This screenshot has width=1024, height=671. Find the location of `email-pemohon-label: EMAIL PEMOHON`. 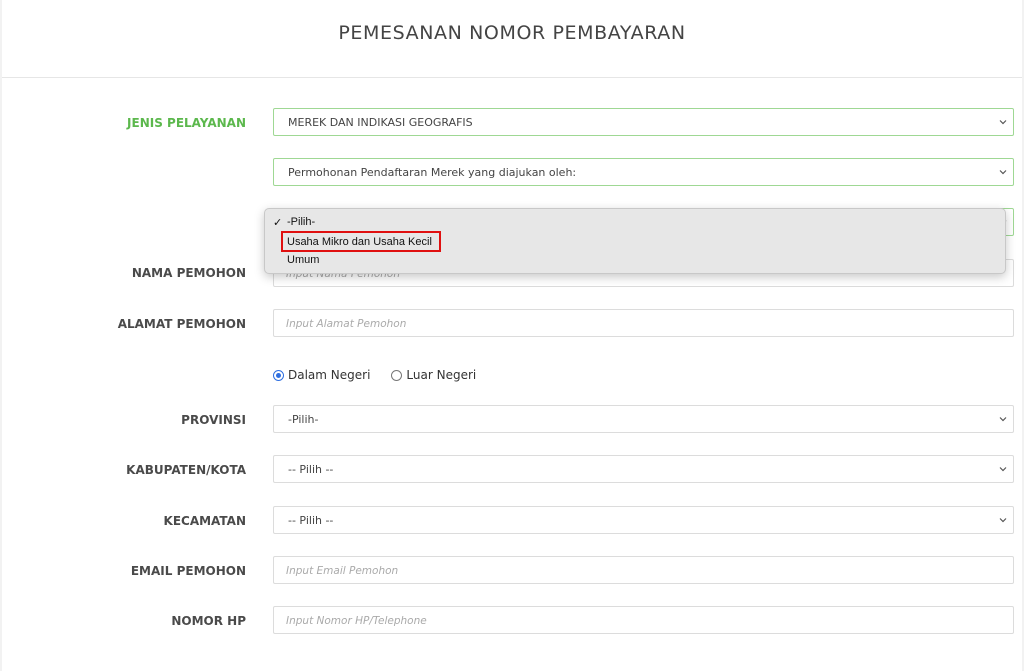

email-pemohon-label: EMAIL PEMOHON is located at coordinates (188, 571).